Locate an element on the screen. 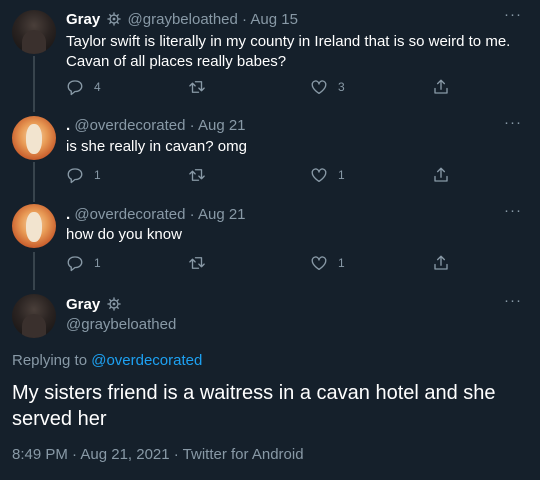 The height and width of the screenshot is (480, 540). like-count: 3 is located at coordinates (341, 87).